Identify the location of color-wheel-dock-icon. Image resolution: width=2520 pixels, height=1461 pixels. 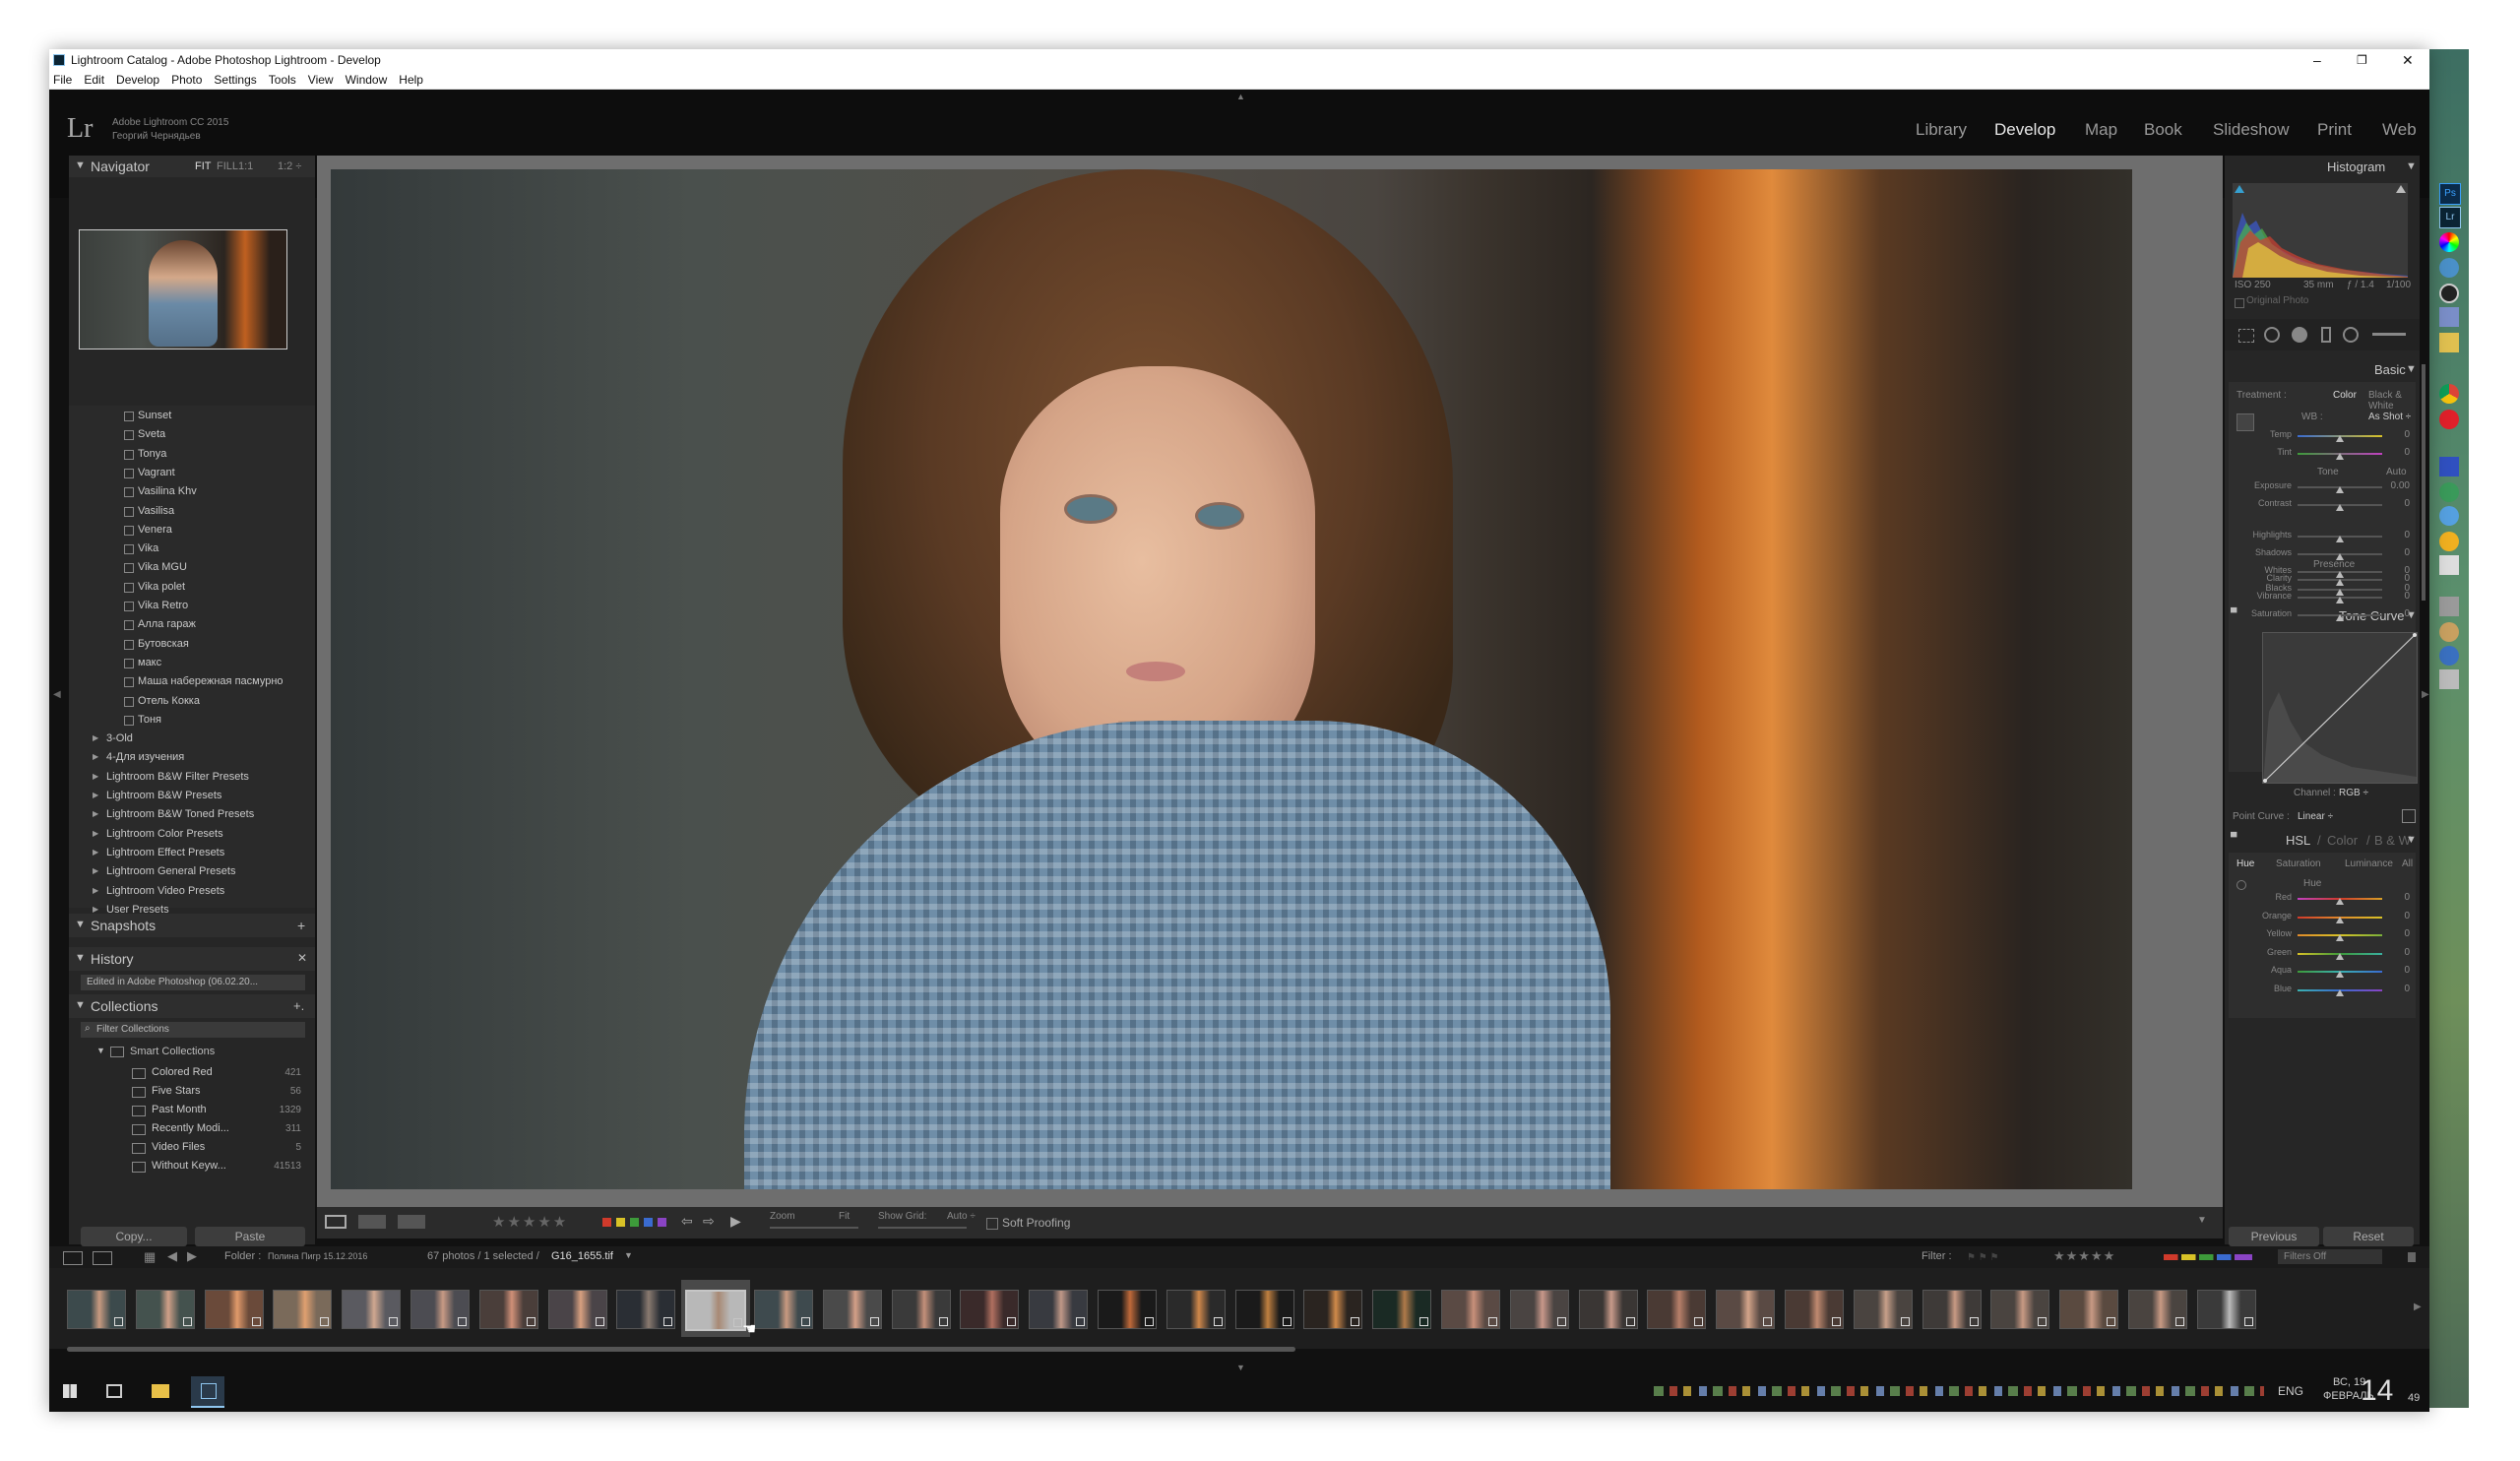
(2449, 242).